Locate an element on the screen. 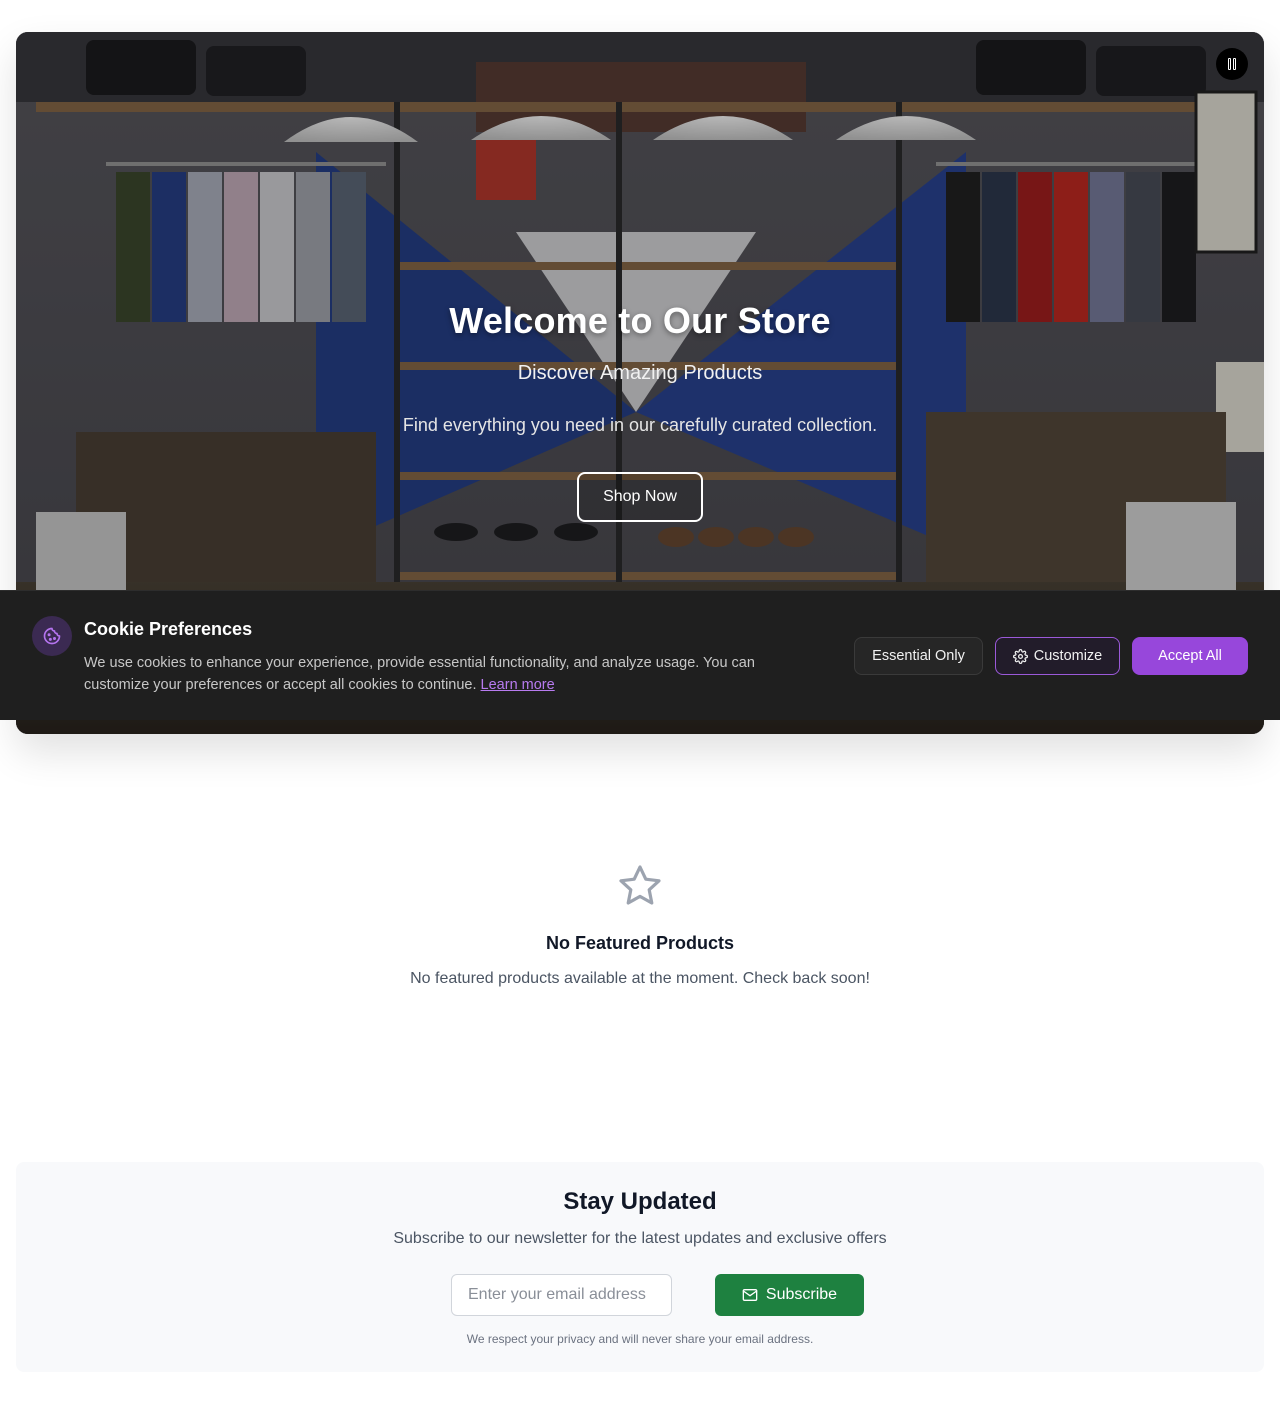 The width and height of the screenshot is (1280, 1404). shop-now-button: Shop Now is located at coordinates (640, 497).